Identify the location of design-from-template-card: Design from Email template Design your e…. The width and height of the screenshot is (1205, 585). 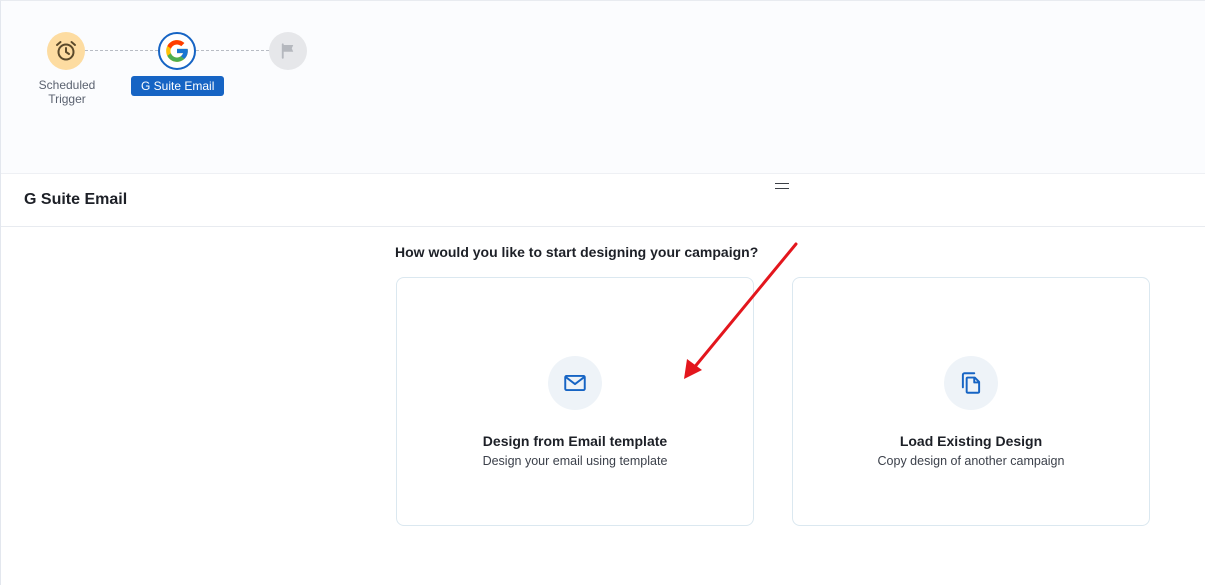
(575, 401).